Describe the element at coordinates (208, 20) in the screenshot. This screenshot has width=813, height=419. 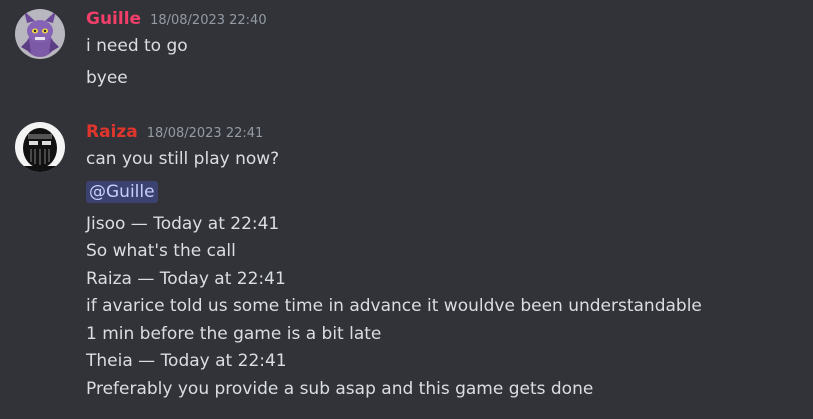
I see `message-timestamp: 18/08/2023 22:40` at that location.